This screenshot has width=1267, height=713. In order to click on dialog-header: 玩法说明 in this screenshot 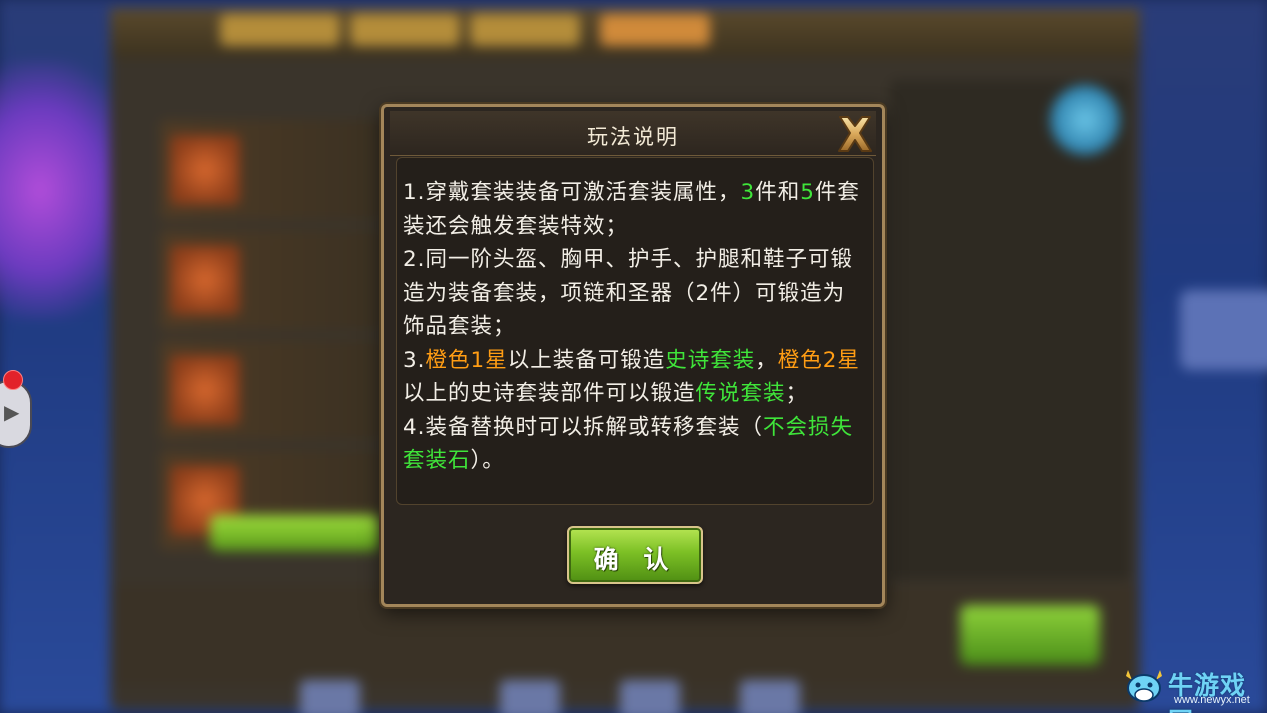, I will do `click(633, 133)`.